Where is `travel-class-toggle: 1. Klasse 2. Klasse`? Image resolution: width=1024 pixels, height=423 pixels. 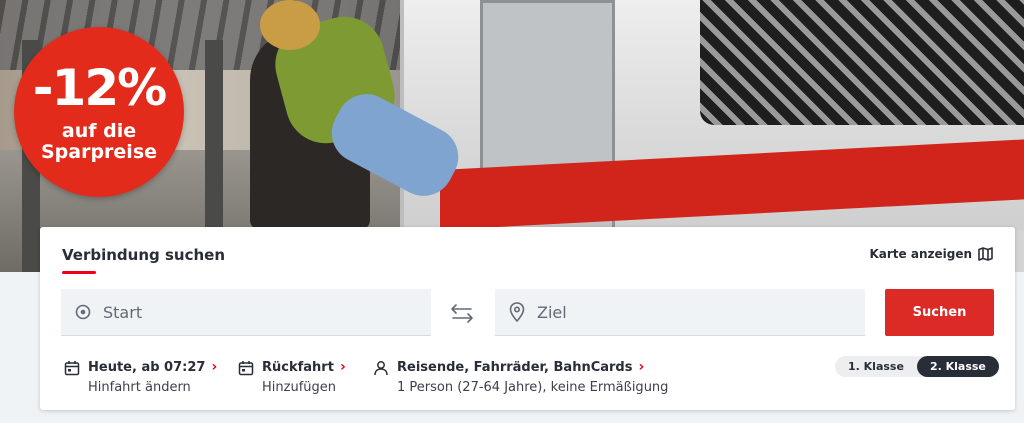 travel-class-toggle: 1. Klasse 2. Klasse is located at coordinates (917, 366).